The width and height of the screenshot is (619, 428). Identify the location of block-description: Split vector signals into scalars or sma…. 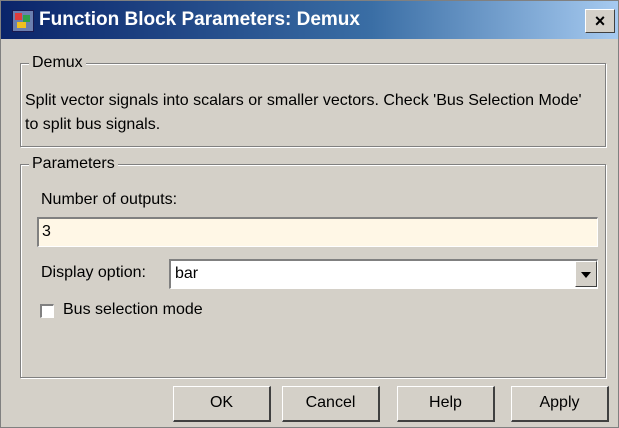
(303, 112).